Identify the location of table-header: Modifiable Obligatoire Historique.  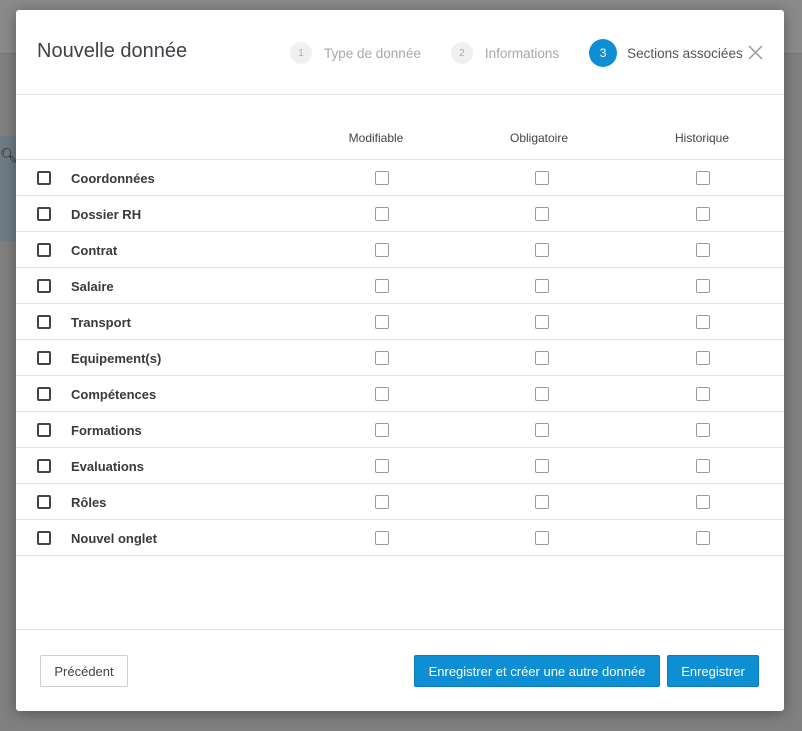
(400, 142).